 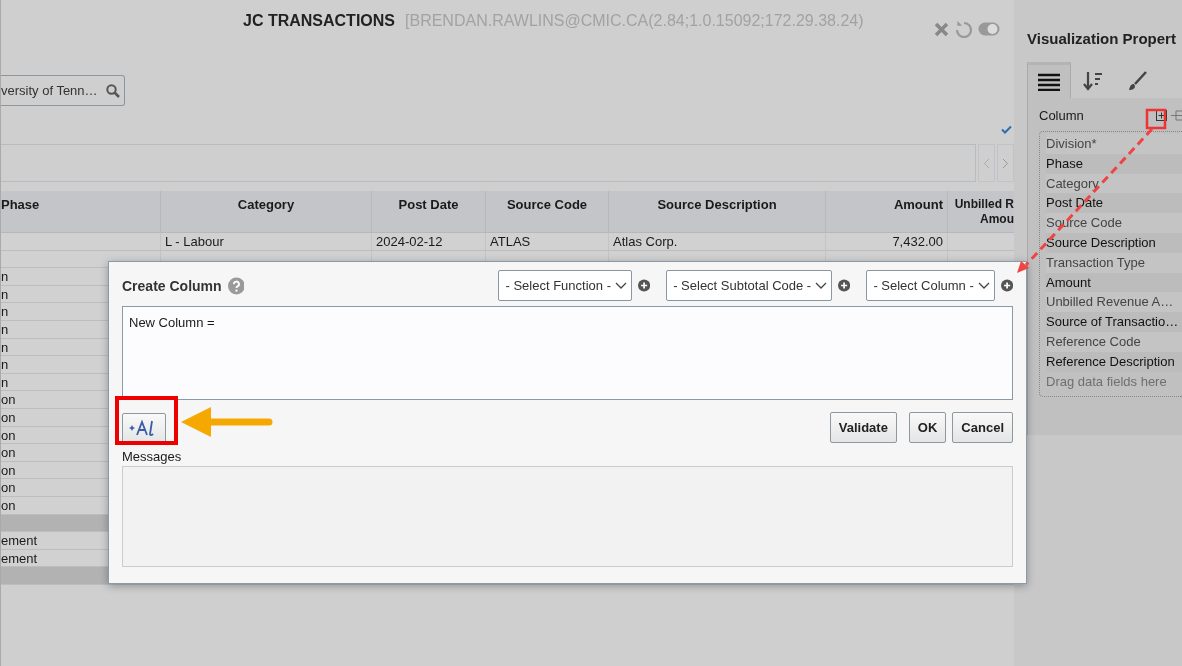 I want to click on chevron-left-icon, so click(x=986, y=163).